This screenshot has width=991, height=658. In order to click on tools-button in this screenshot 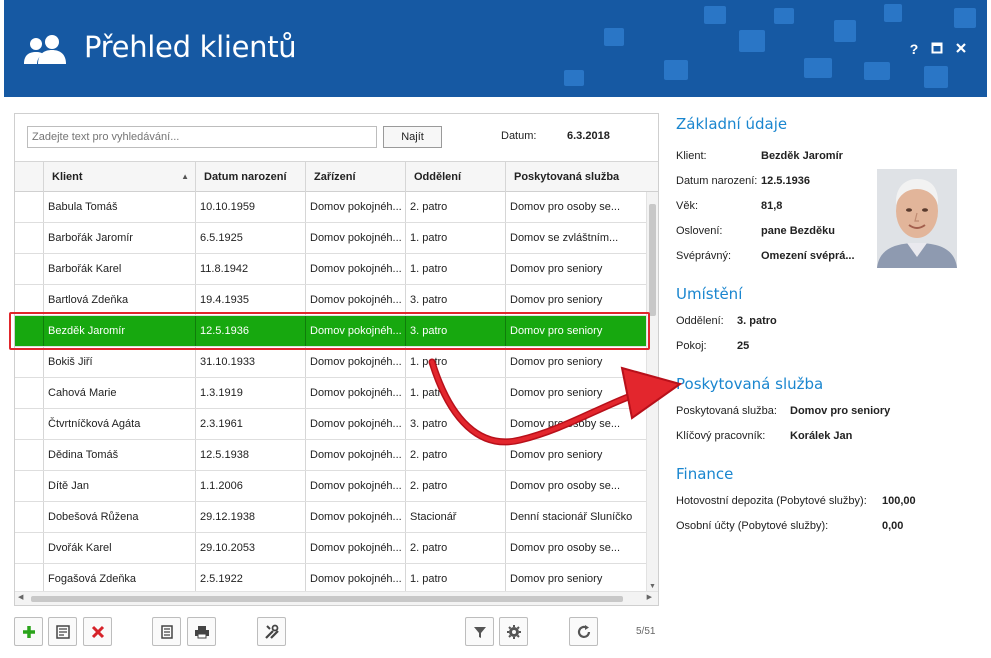, I will do `click(271, 631)`.